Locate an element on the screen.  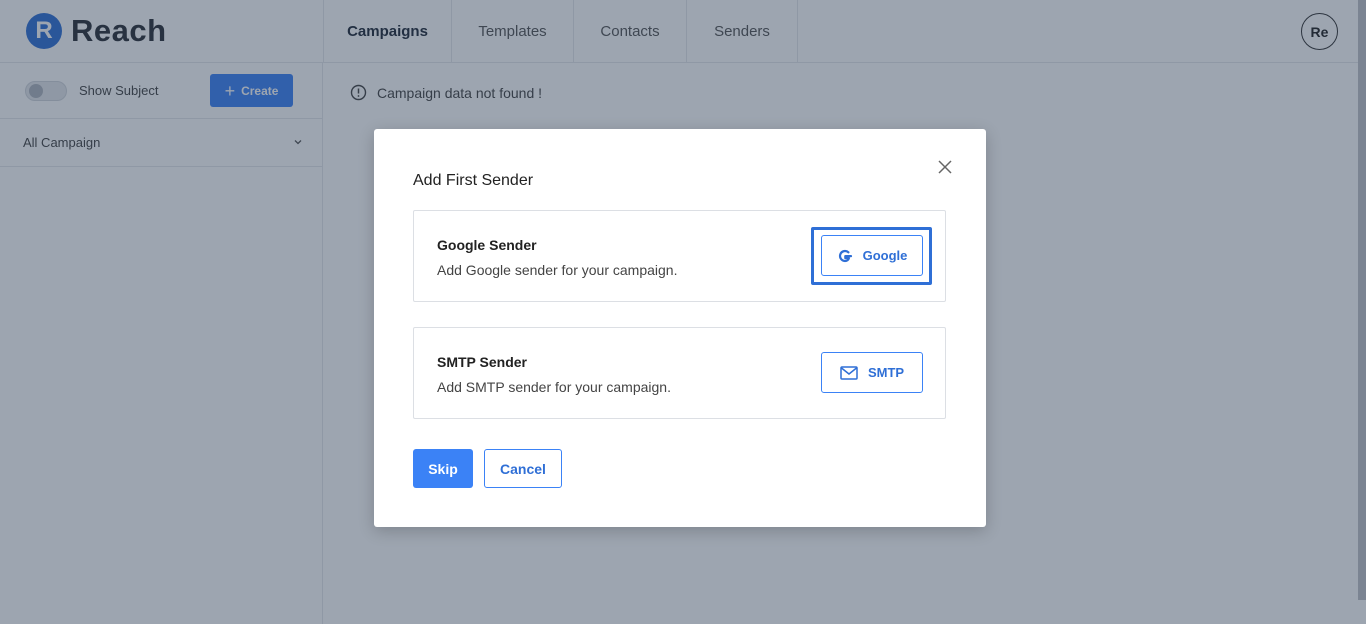
close-icon is located at coordinates (945, 167).